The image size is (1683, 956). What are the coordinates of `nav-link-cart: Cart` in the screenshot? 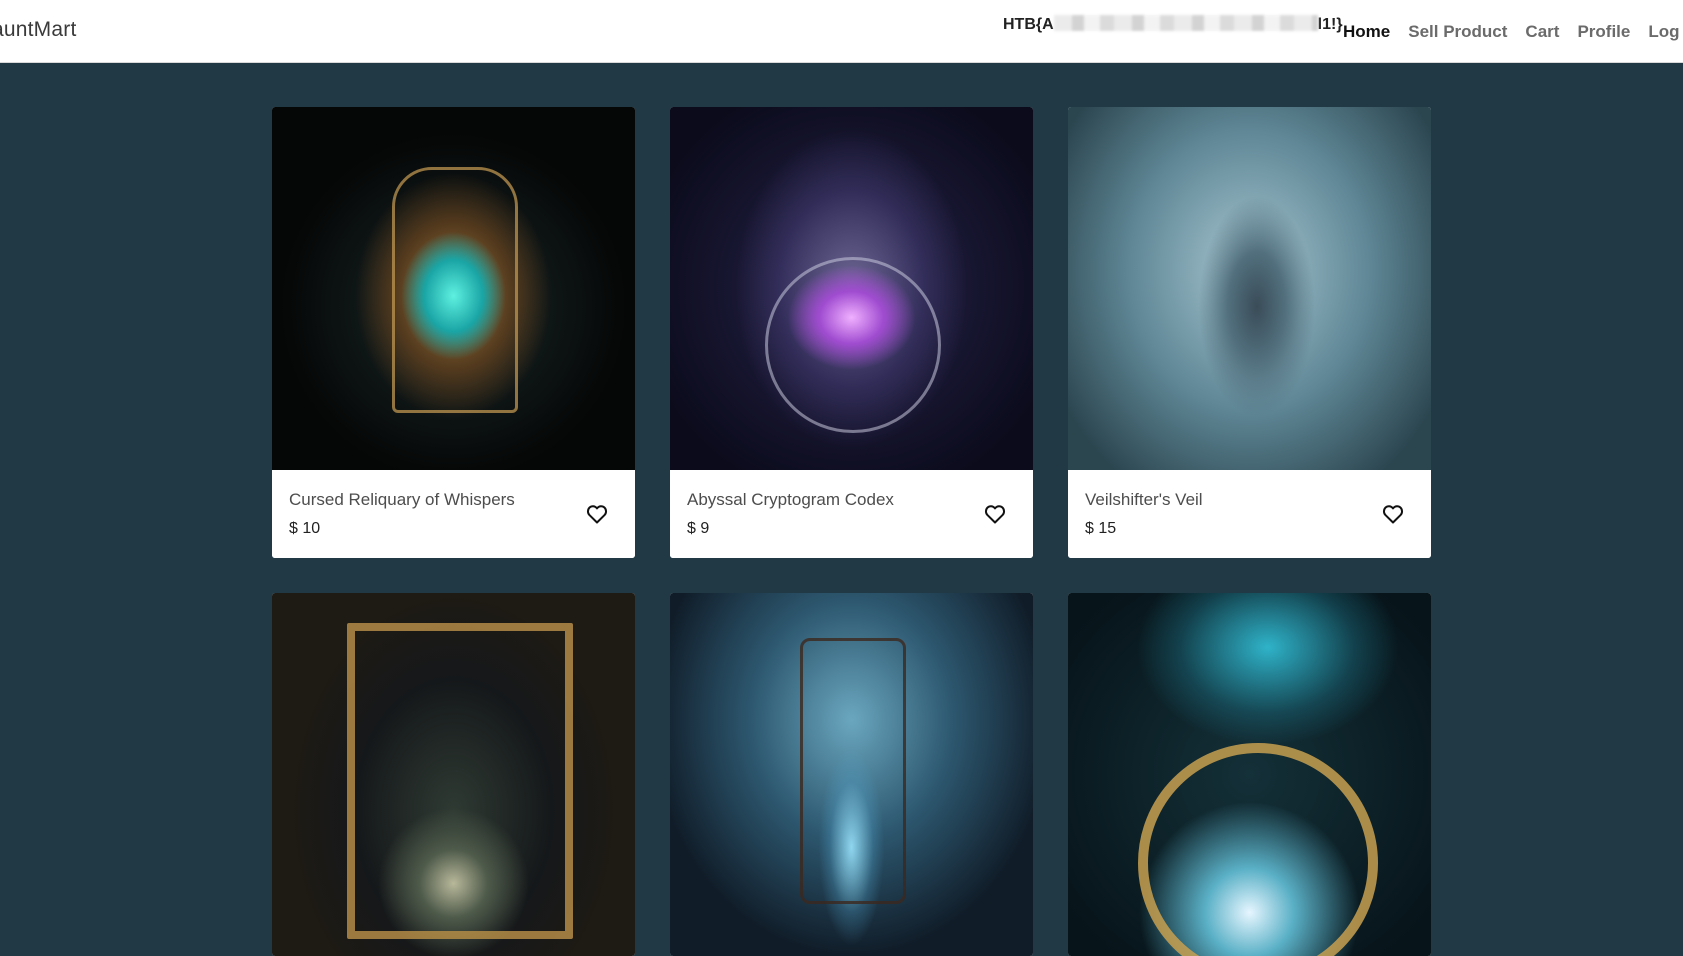 It's located at (1542, 32).